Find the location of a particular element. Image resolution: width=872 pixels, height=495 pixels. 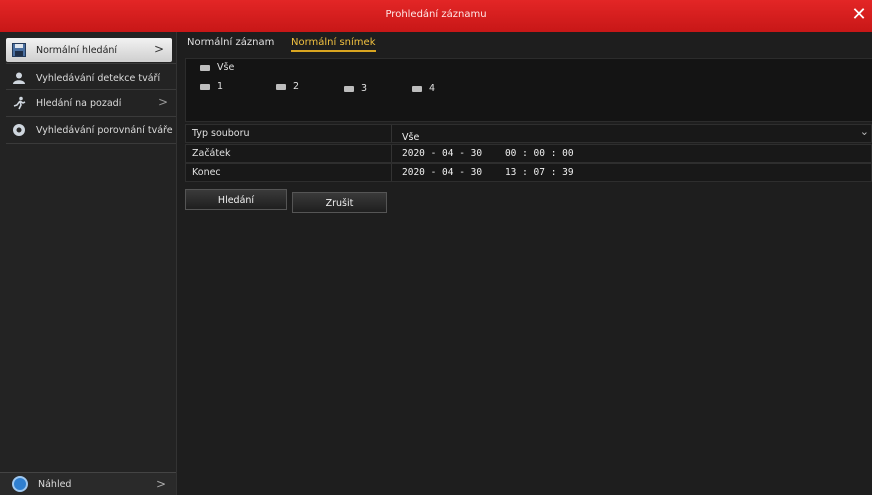

start-time-row: Začátek 2020 - 04 - 30 00 : 00 : 00 is located at coordinates (528, 153).